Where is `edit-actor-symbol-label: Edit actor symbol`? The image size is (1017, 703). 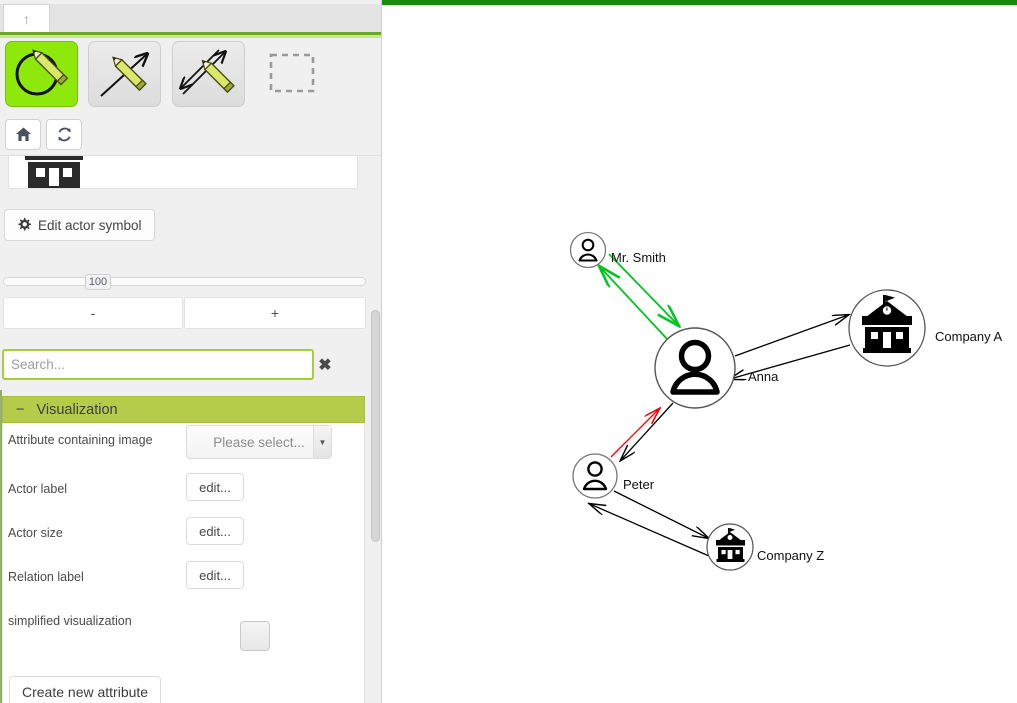
edit-actor-symbol-label: Edit actor symbol is located at coordinates (90, 225).